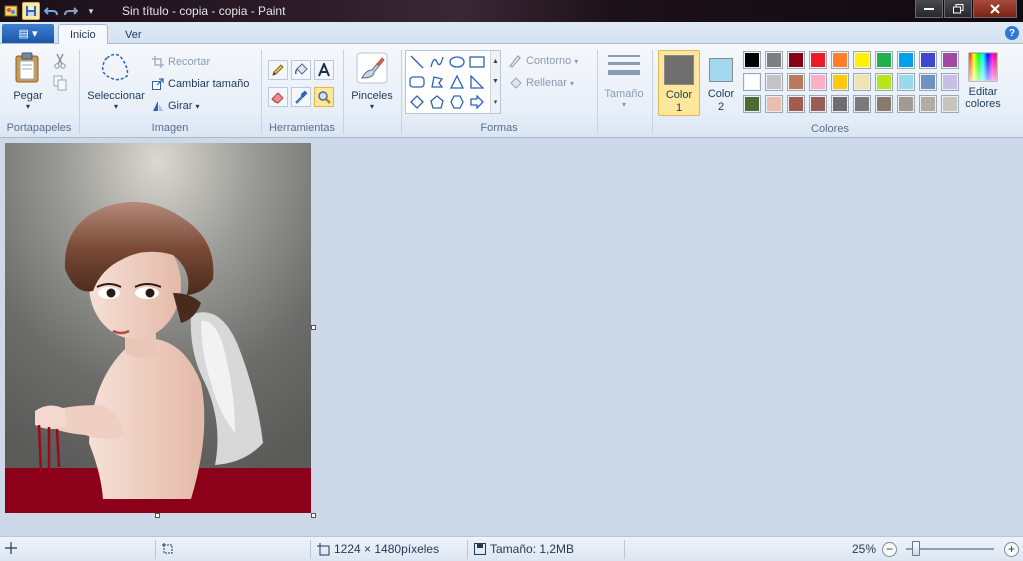  Describe the element at coordinates (576, 61) in the screenshot. I see `outline-dropdown-icon: ▾` at that location.